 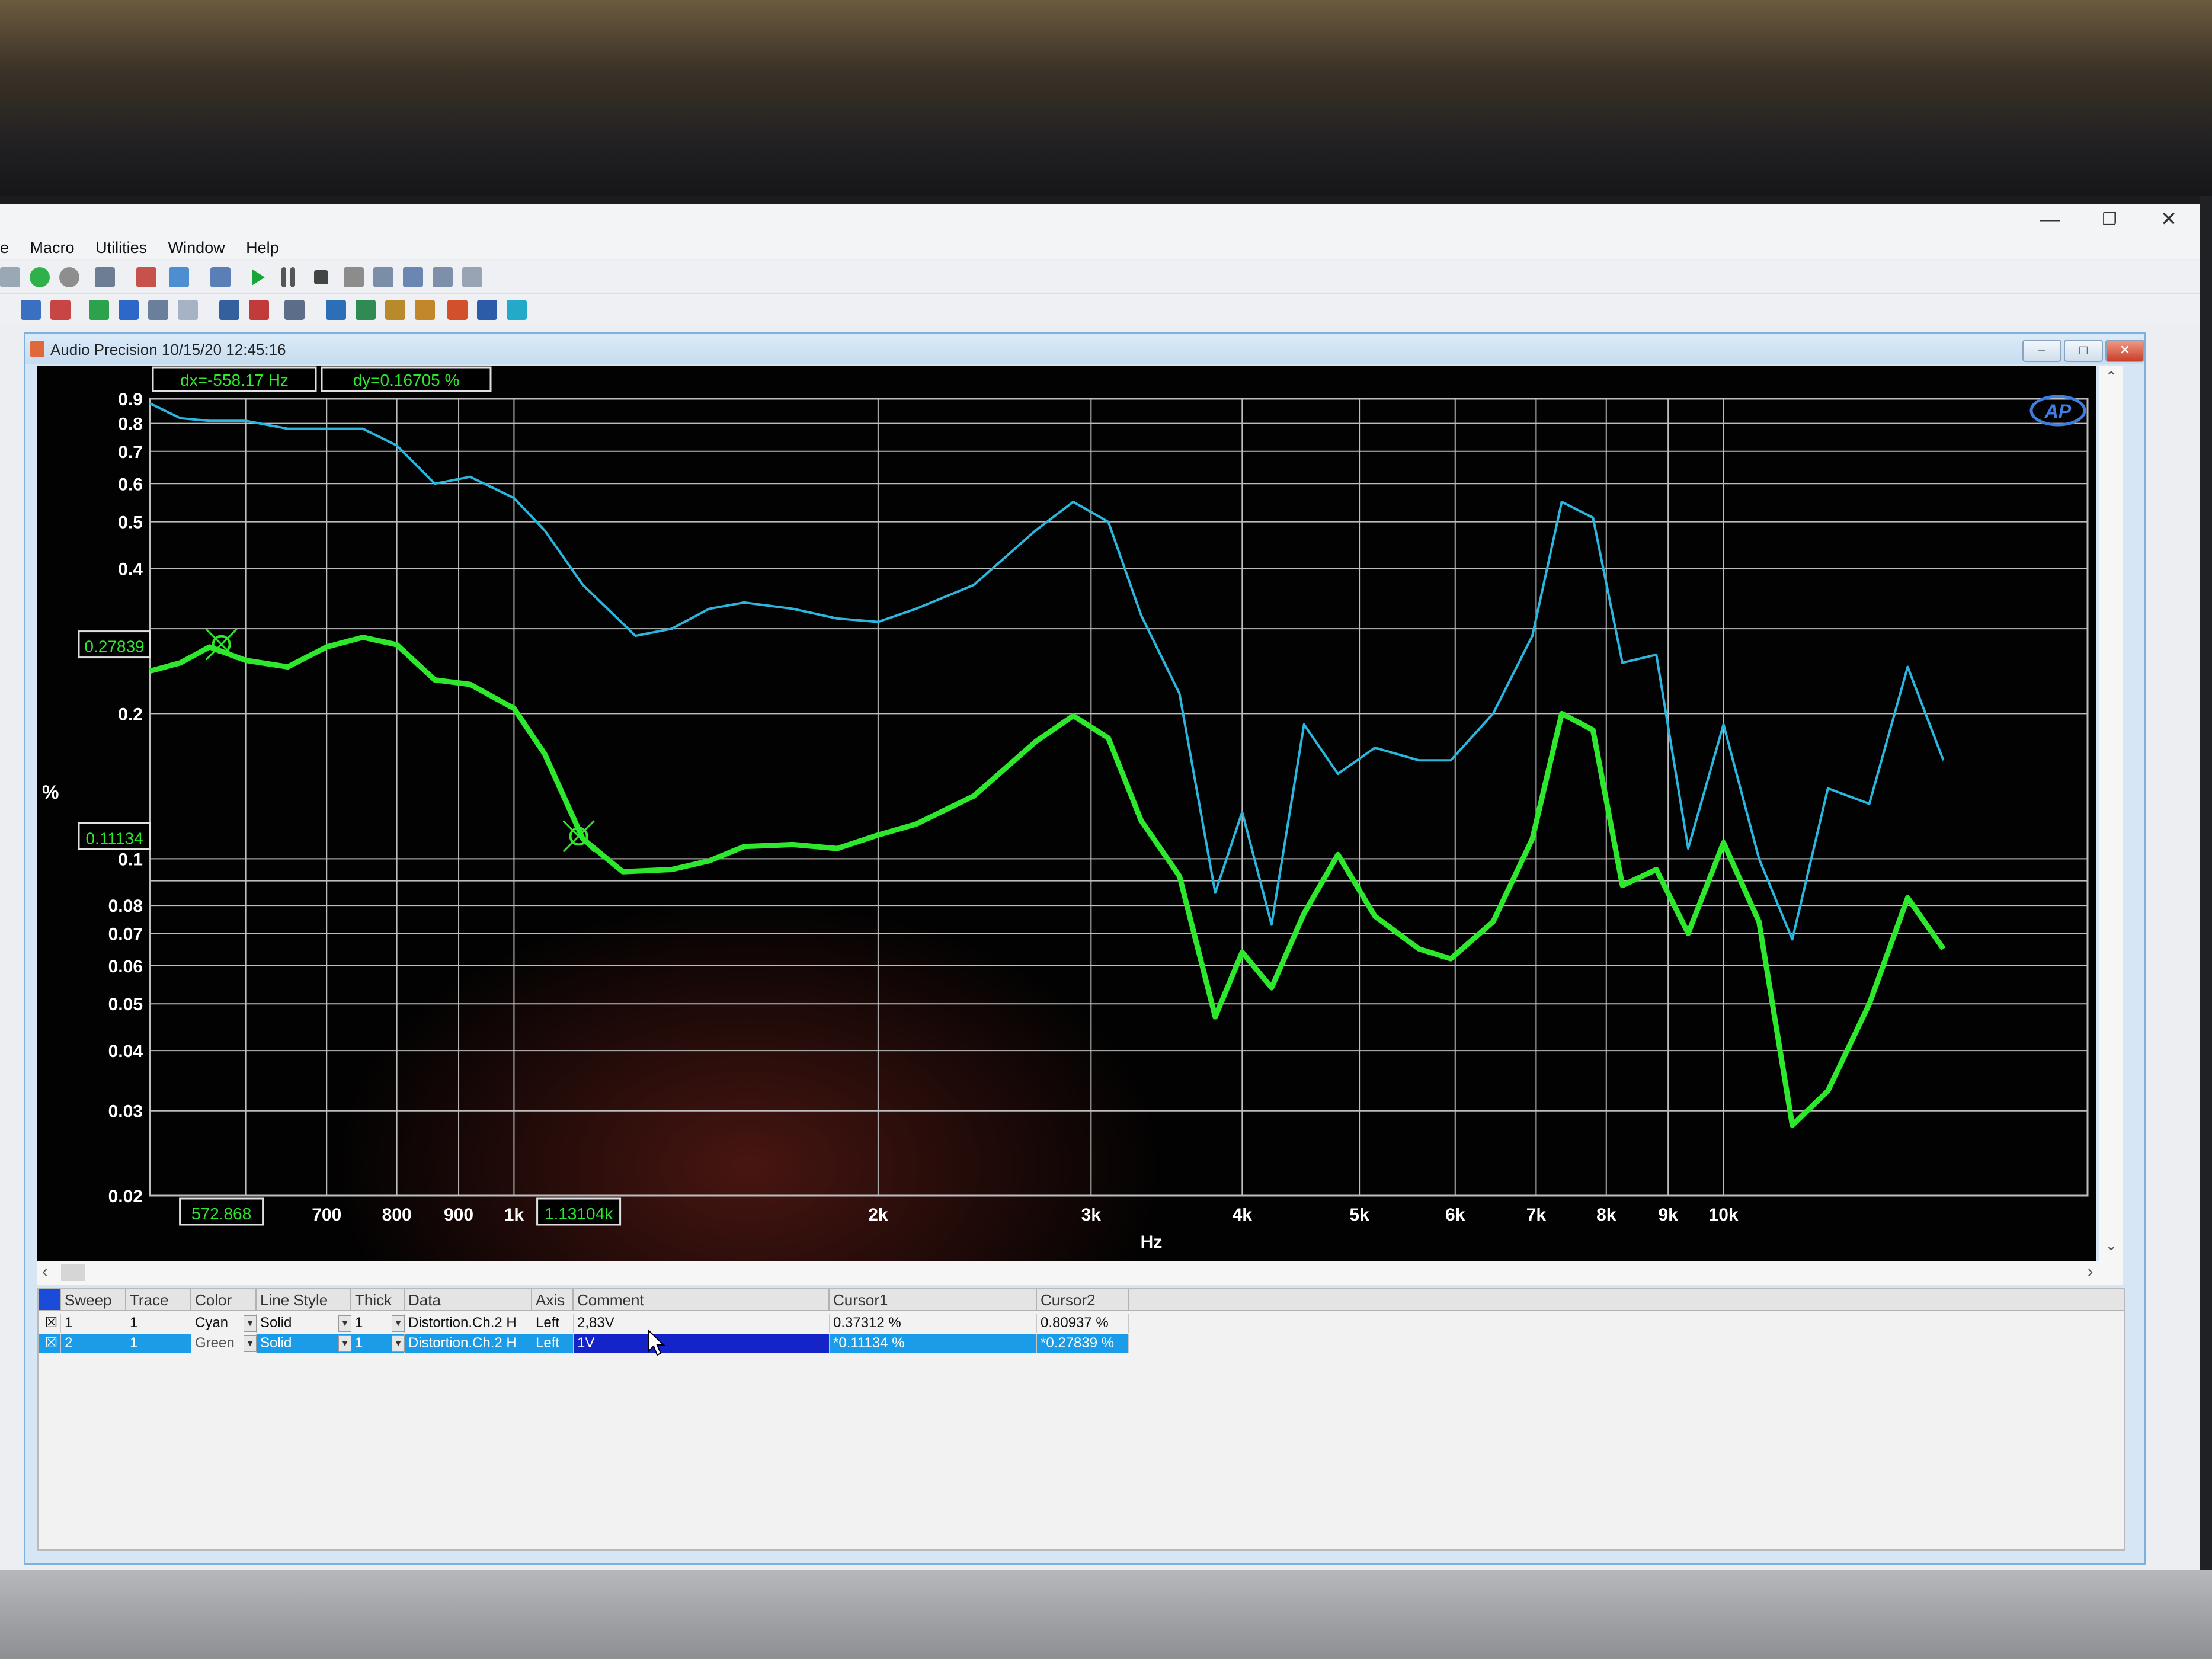 I want to click on row1-color-dropdown-icon: ▼, so click(x=250, y=1324).